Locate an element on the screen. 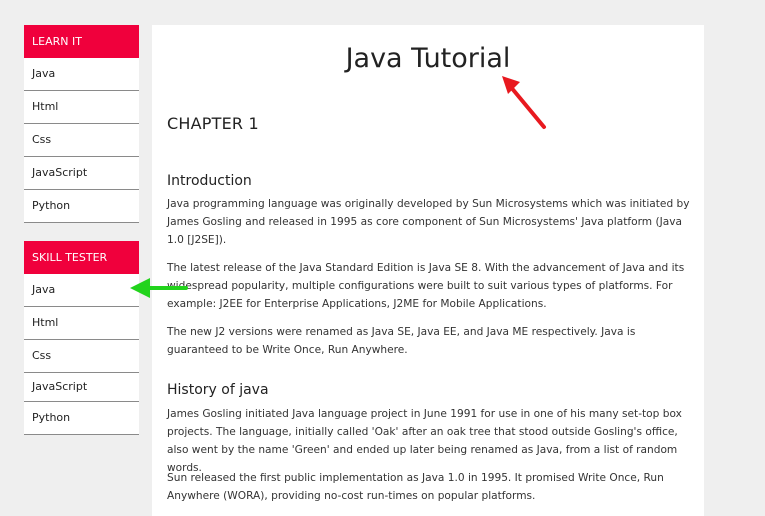  learn-item-python: Python is located at coordinates (81, 206).